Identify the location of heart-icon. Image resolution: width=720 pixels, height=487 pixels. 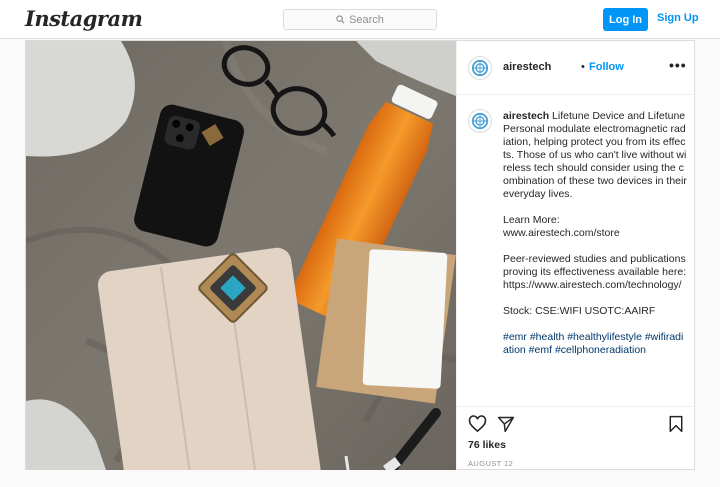
(477, 424).